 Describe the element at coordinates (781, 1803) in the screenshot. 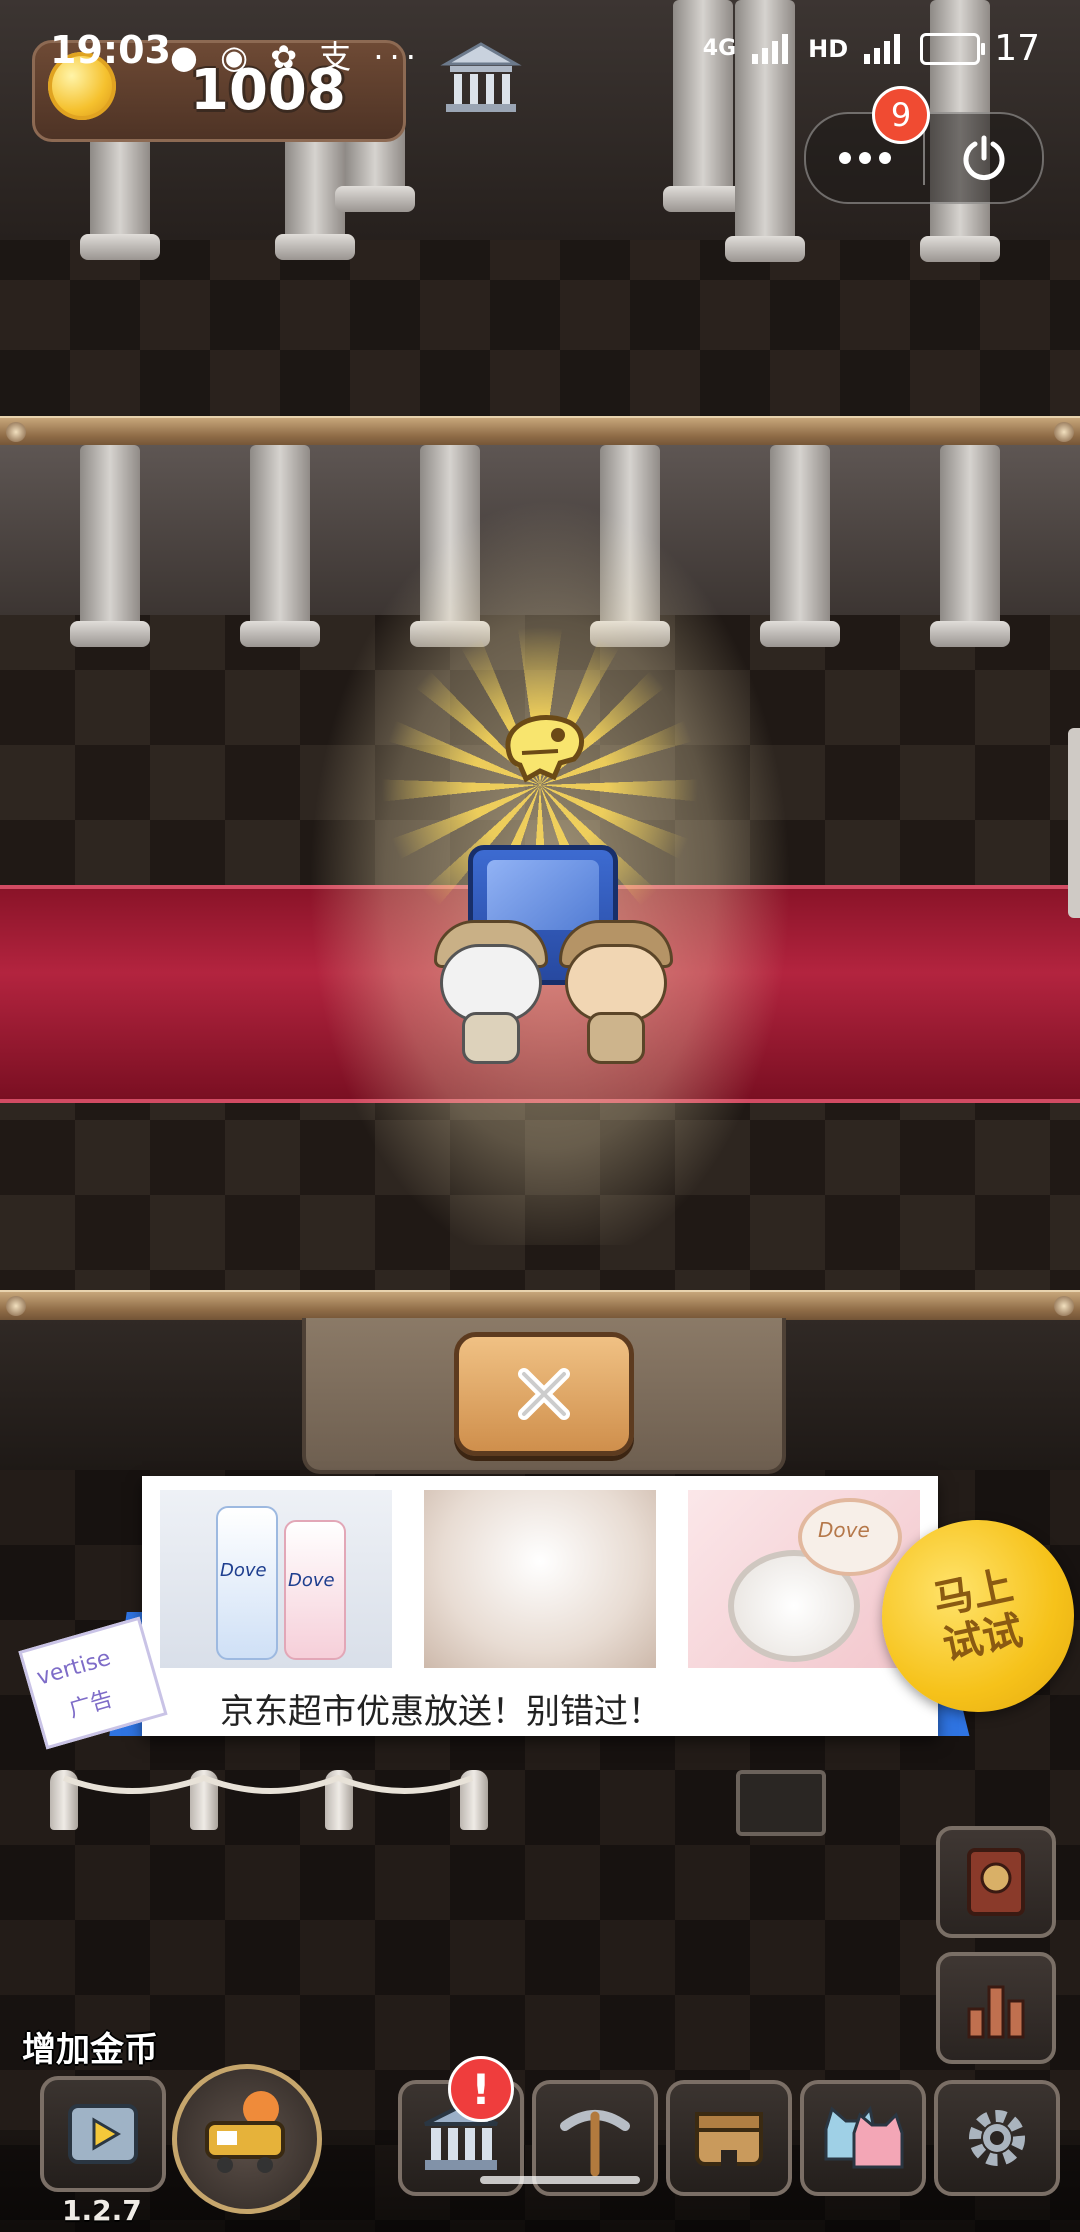

I see `info-plaque` at that location.